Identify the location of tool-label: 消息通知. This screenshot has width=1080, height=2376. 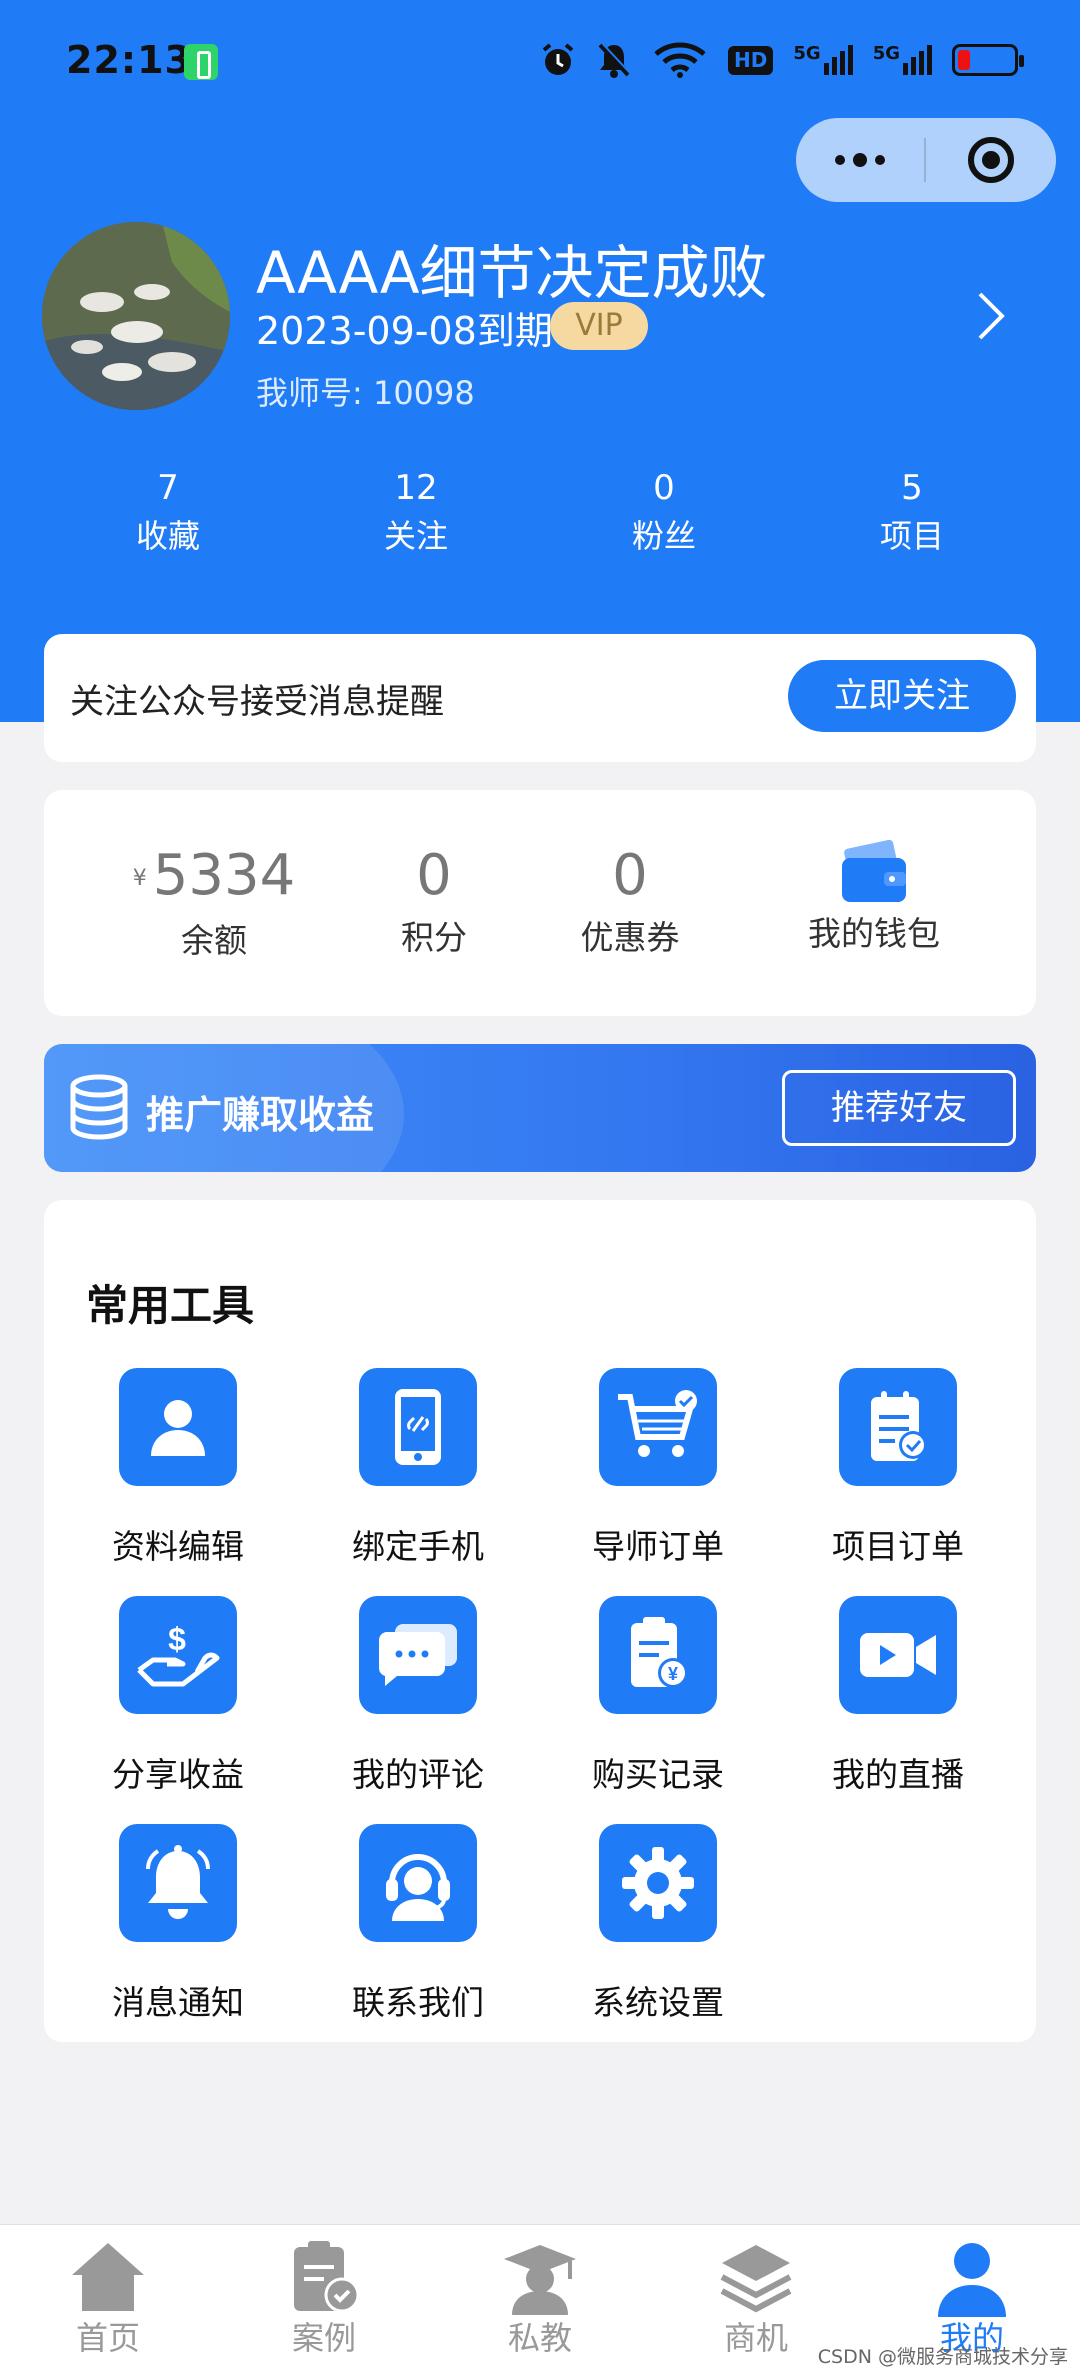
(178, 2002).